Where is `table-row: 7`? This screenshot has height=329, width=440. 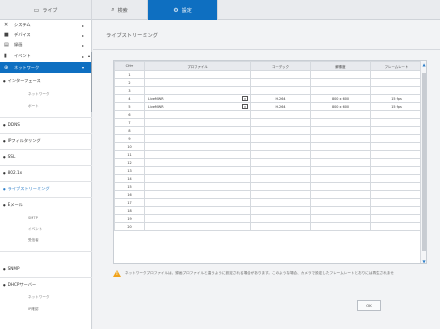
table-row: 7 is located at coordinates (270, 122).